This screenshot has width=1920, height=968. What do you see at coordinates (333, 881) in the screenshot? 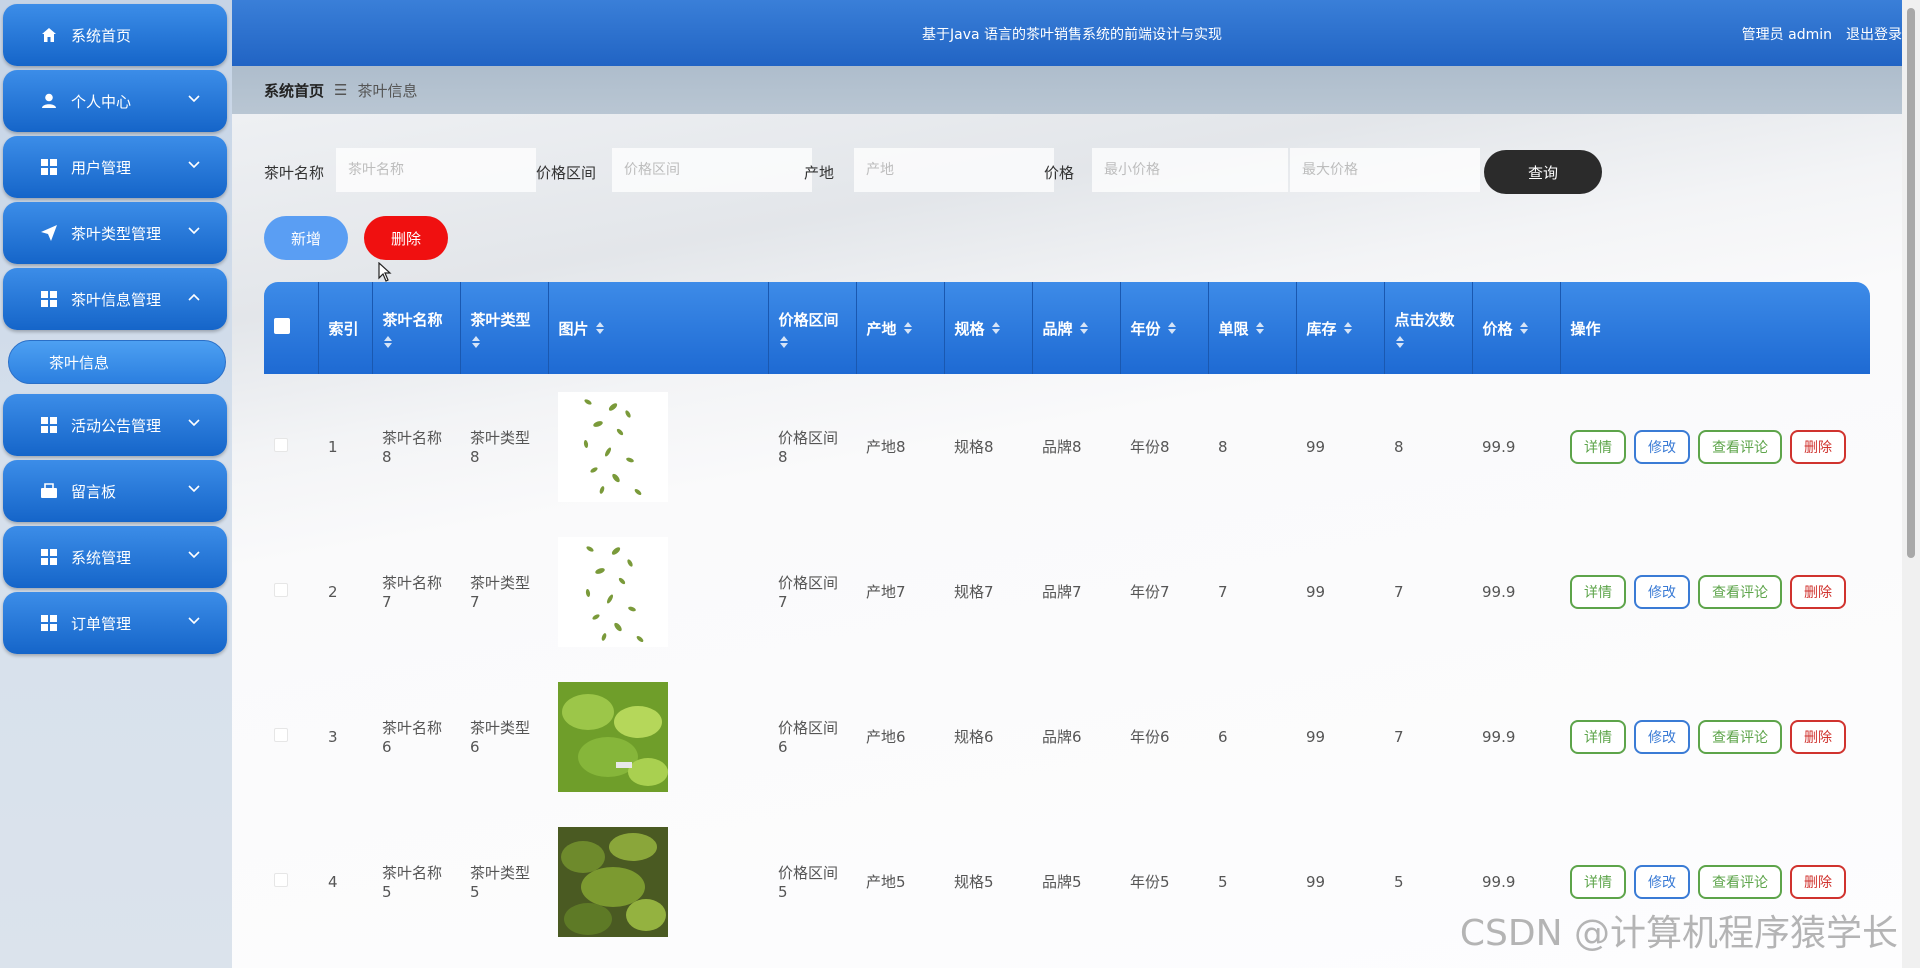
I see `cell-index: 4` at bounding box center [333, 881].